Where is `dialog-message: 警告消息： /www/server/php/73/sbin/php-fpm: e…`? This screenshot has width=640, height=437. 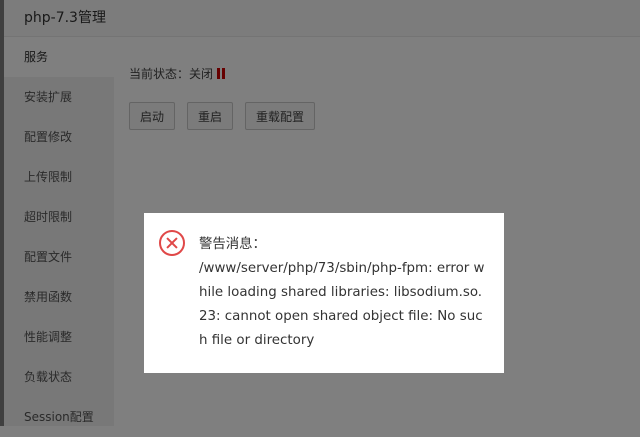
dialog-message: 警告消息： /www/server/php/73/sbin/php-fpm: e… is located at coordinates (344, 293).